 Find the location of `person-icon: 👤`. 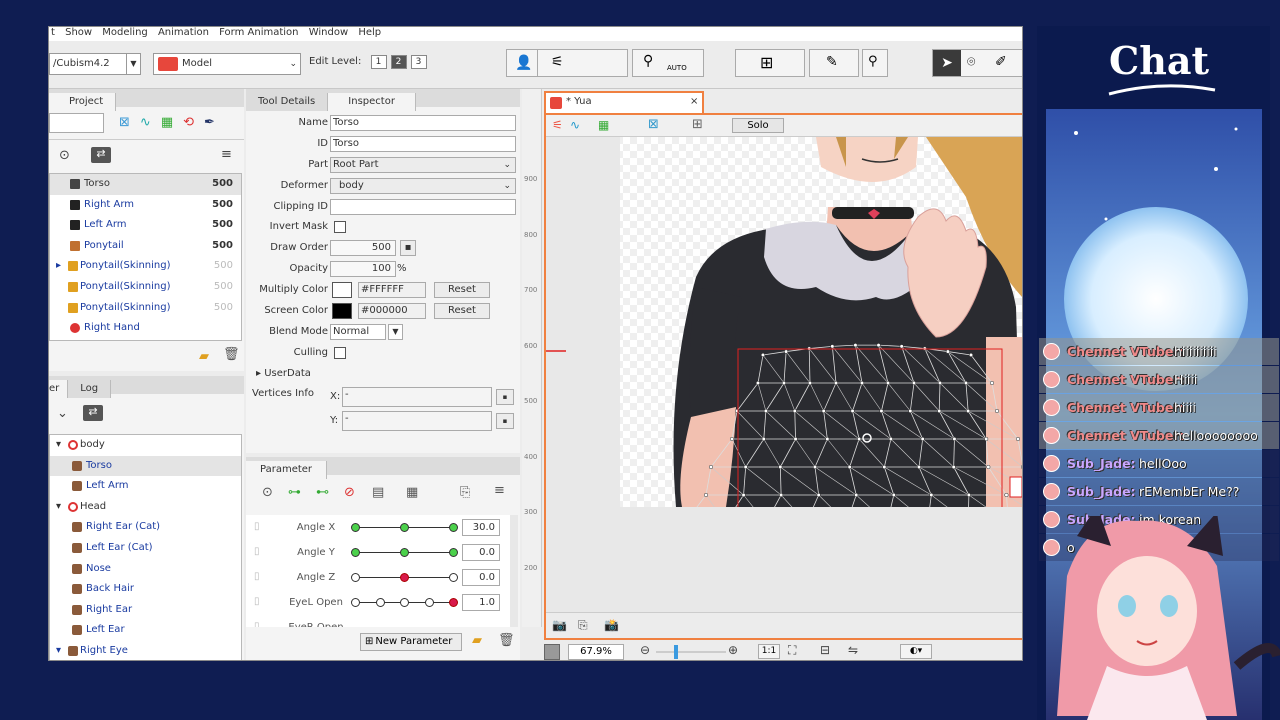

person-icon: 👤 is located at coordinates (523, 63).